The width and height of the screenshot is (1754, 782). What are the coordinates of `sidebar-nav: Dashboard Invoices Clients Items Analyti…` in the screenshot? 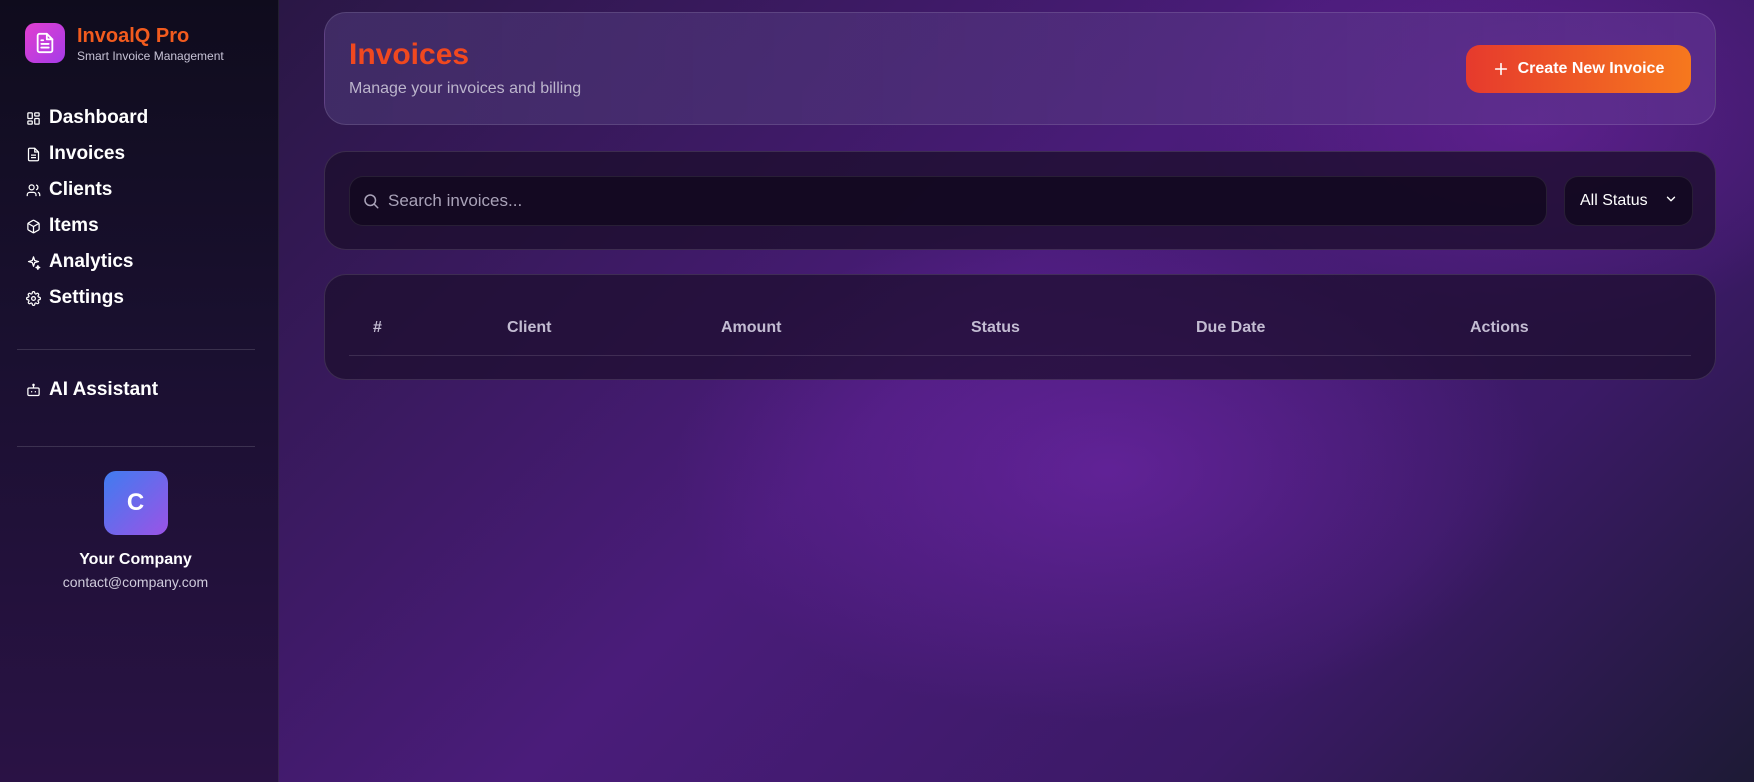 It's located at (140, 208).